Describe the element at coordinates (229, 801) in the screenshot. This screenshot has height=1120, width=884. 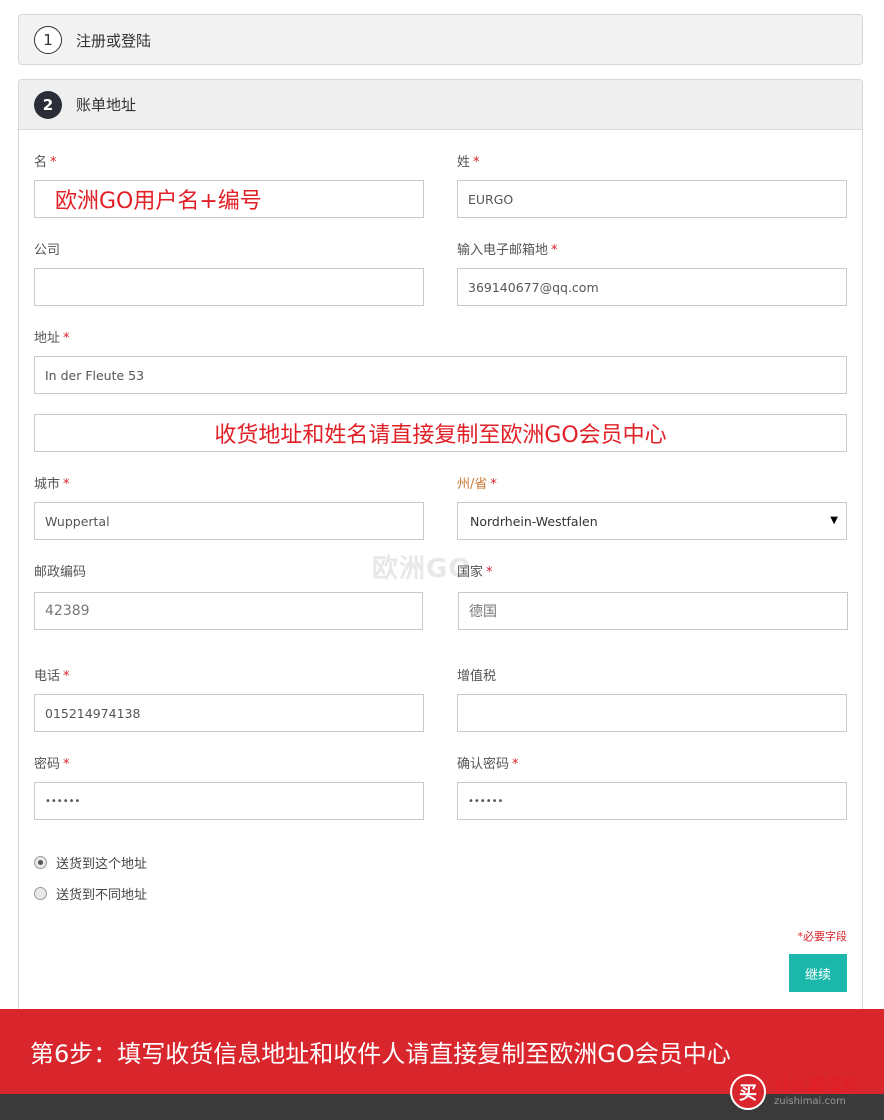
I see `password-input: ••••••` at that location.